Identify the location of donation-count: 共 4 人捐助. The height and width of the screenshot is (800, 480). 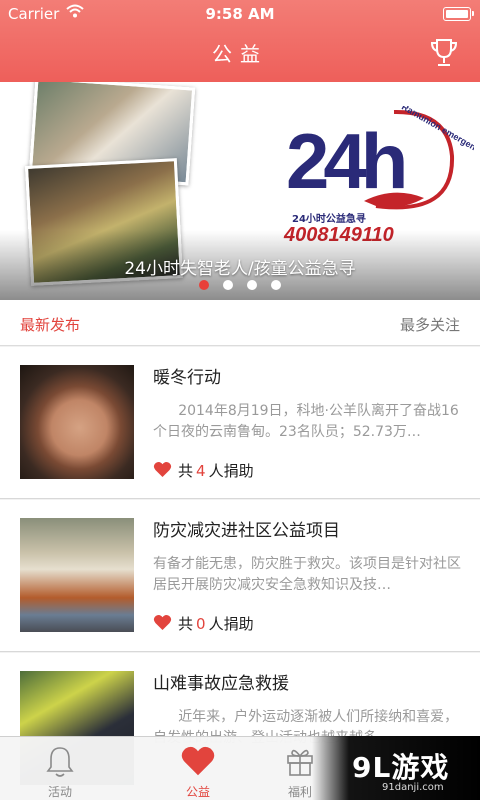
(203, 470).